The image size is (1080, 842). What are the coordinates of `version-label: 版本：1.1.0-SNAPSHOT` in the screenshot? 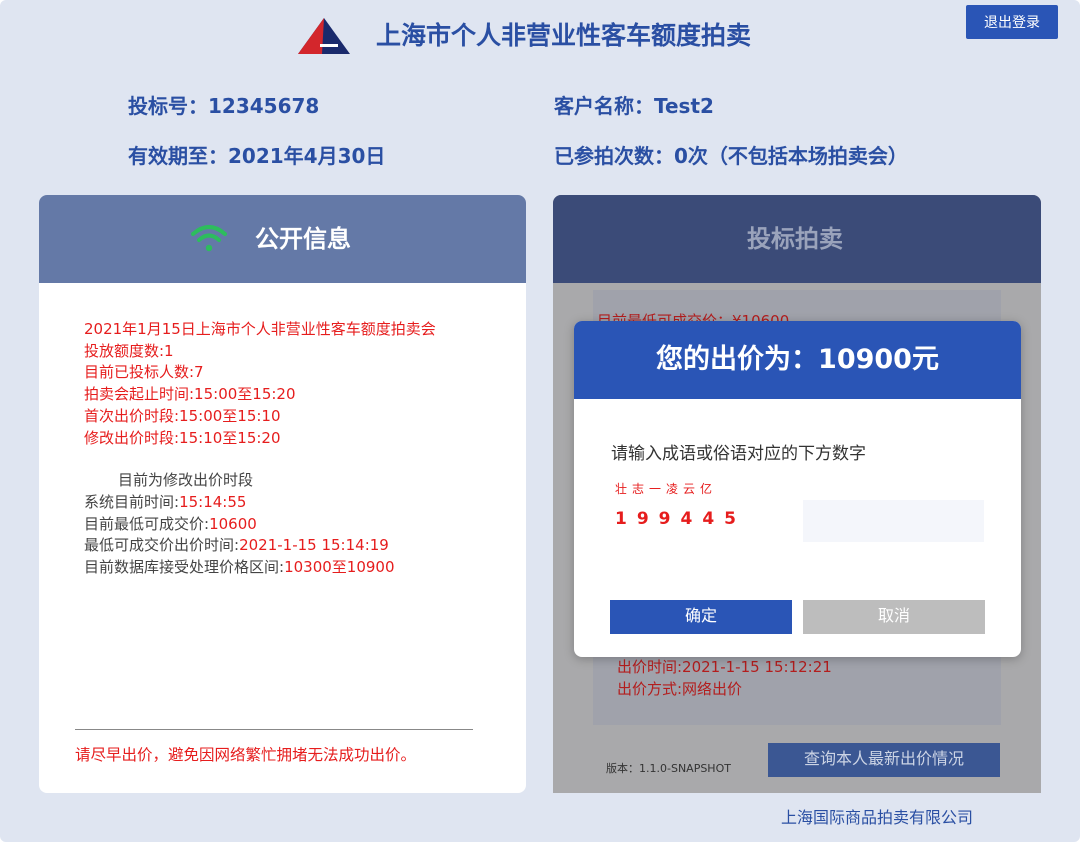 It's located at (668, 768).